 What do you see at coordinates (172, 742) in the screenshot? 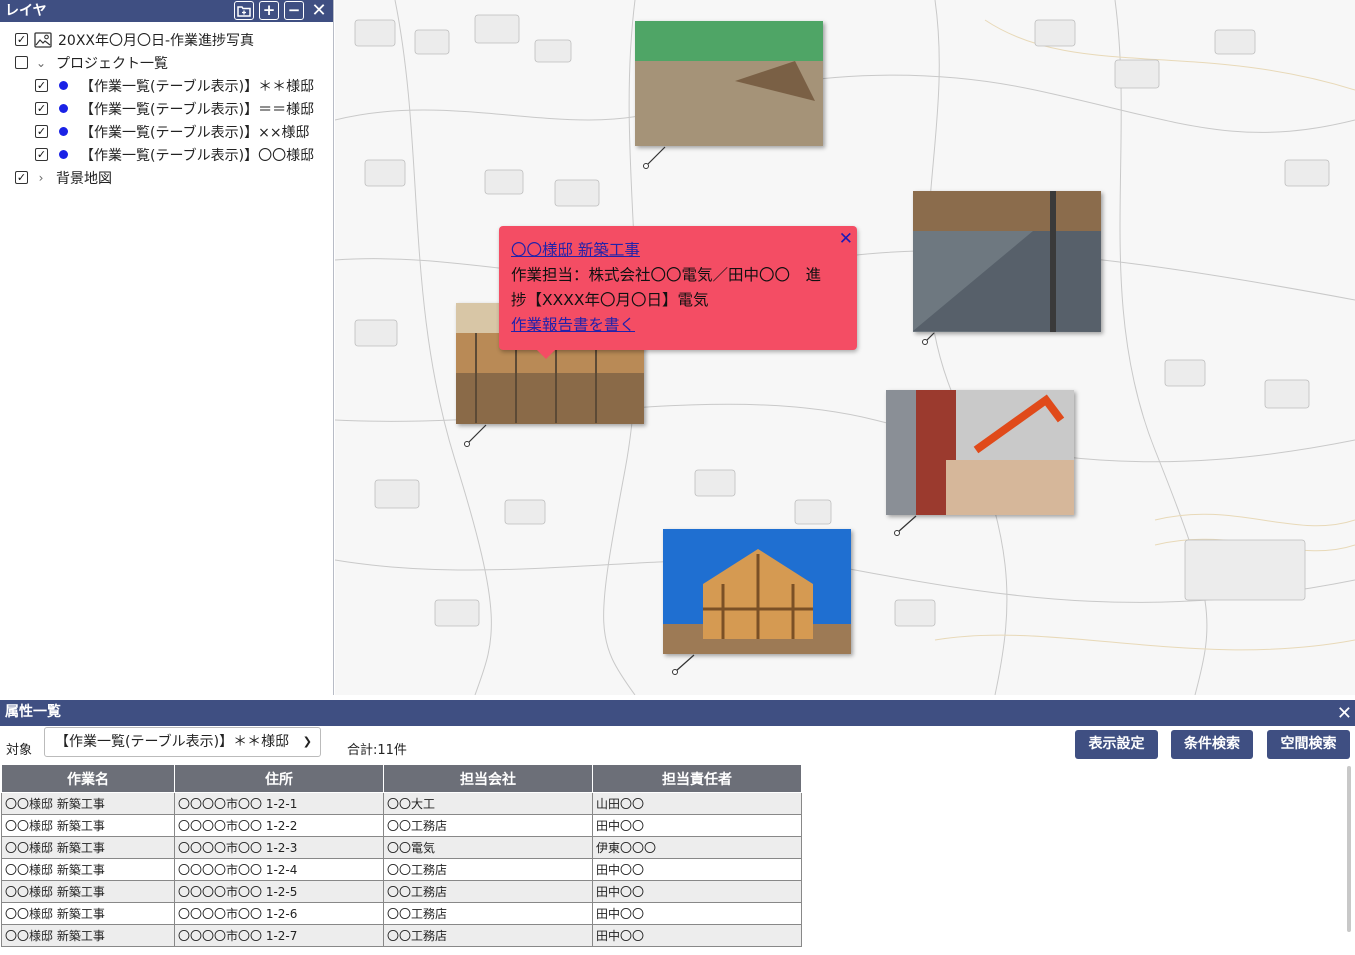
I see `target-select-value: 【作業一覧(テーブル表示)】＊＊様邸` at bounding box center [172, 742].